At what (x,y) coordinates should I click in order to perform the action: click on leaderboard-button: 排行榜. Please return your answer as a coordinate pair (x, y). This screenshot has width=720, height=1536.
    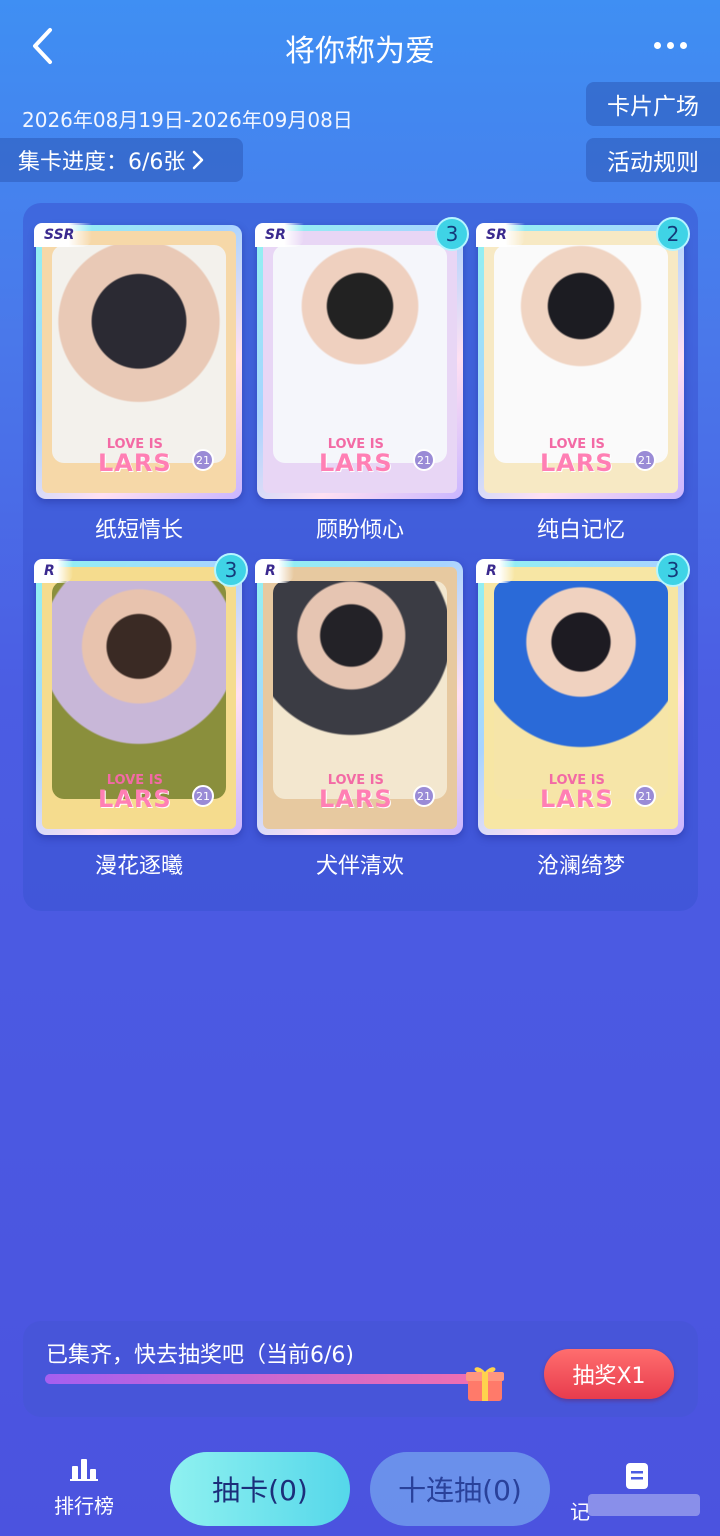
    Looking at the image, I should click on (84, 1491).